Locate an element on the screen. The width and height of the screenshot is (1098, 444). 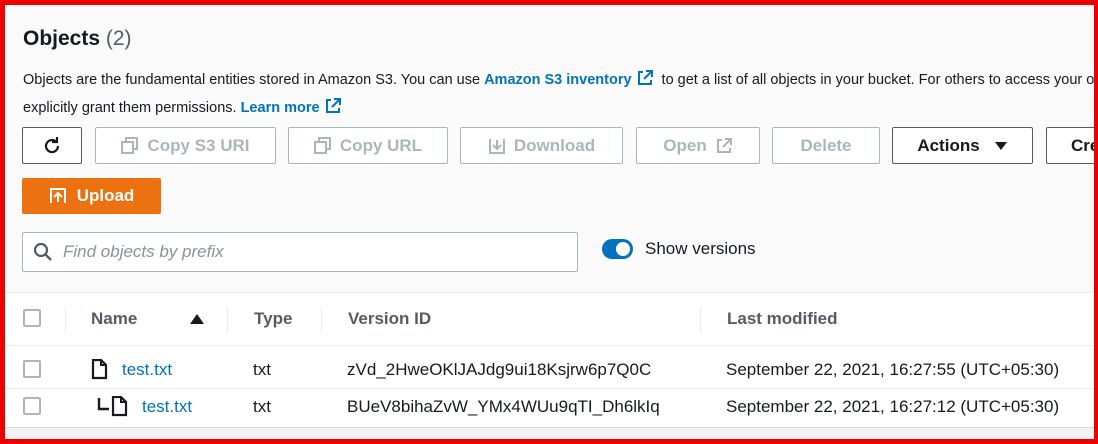
column-header-version-id-label: Version ID is located at coordinates (390, 318).